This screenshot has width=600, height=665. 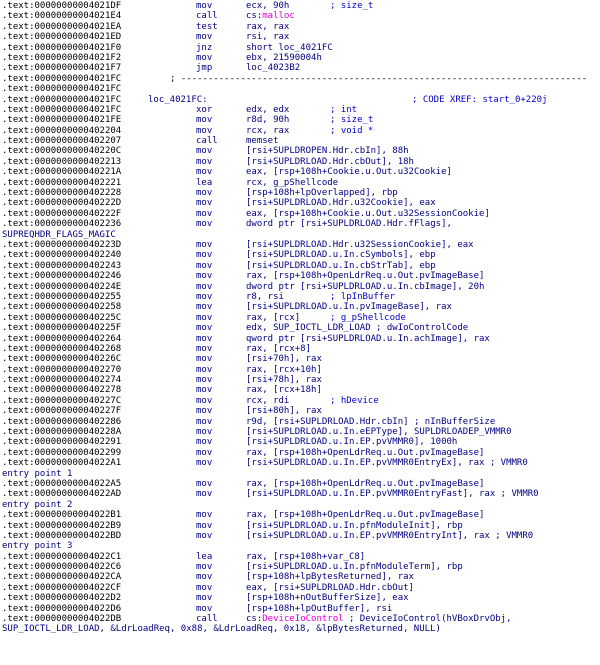 I want to click on address: .text:0000000000402236, so click(x=61, y=224).